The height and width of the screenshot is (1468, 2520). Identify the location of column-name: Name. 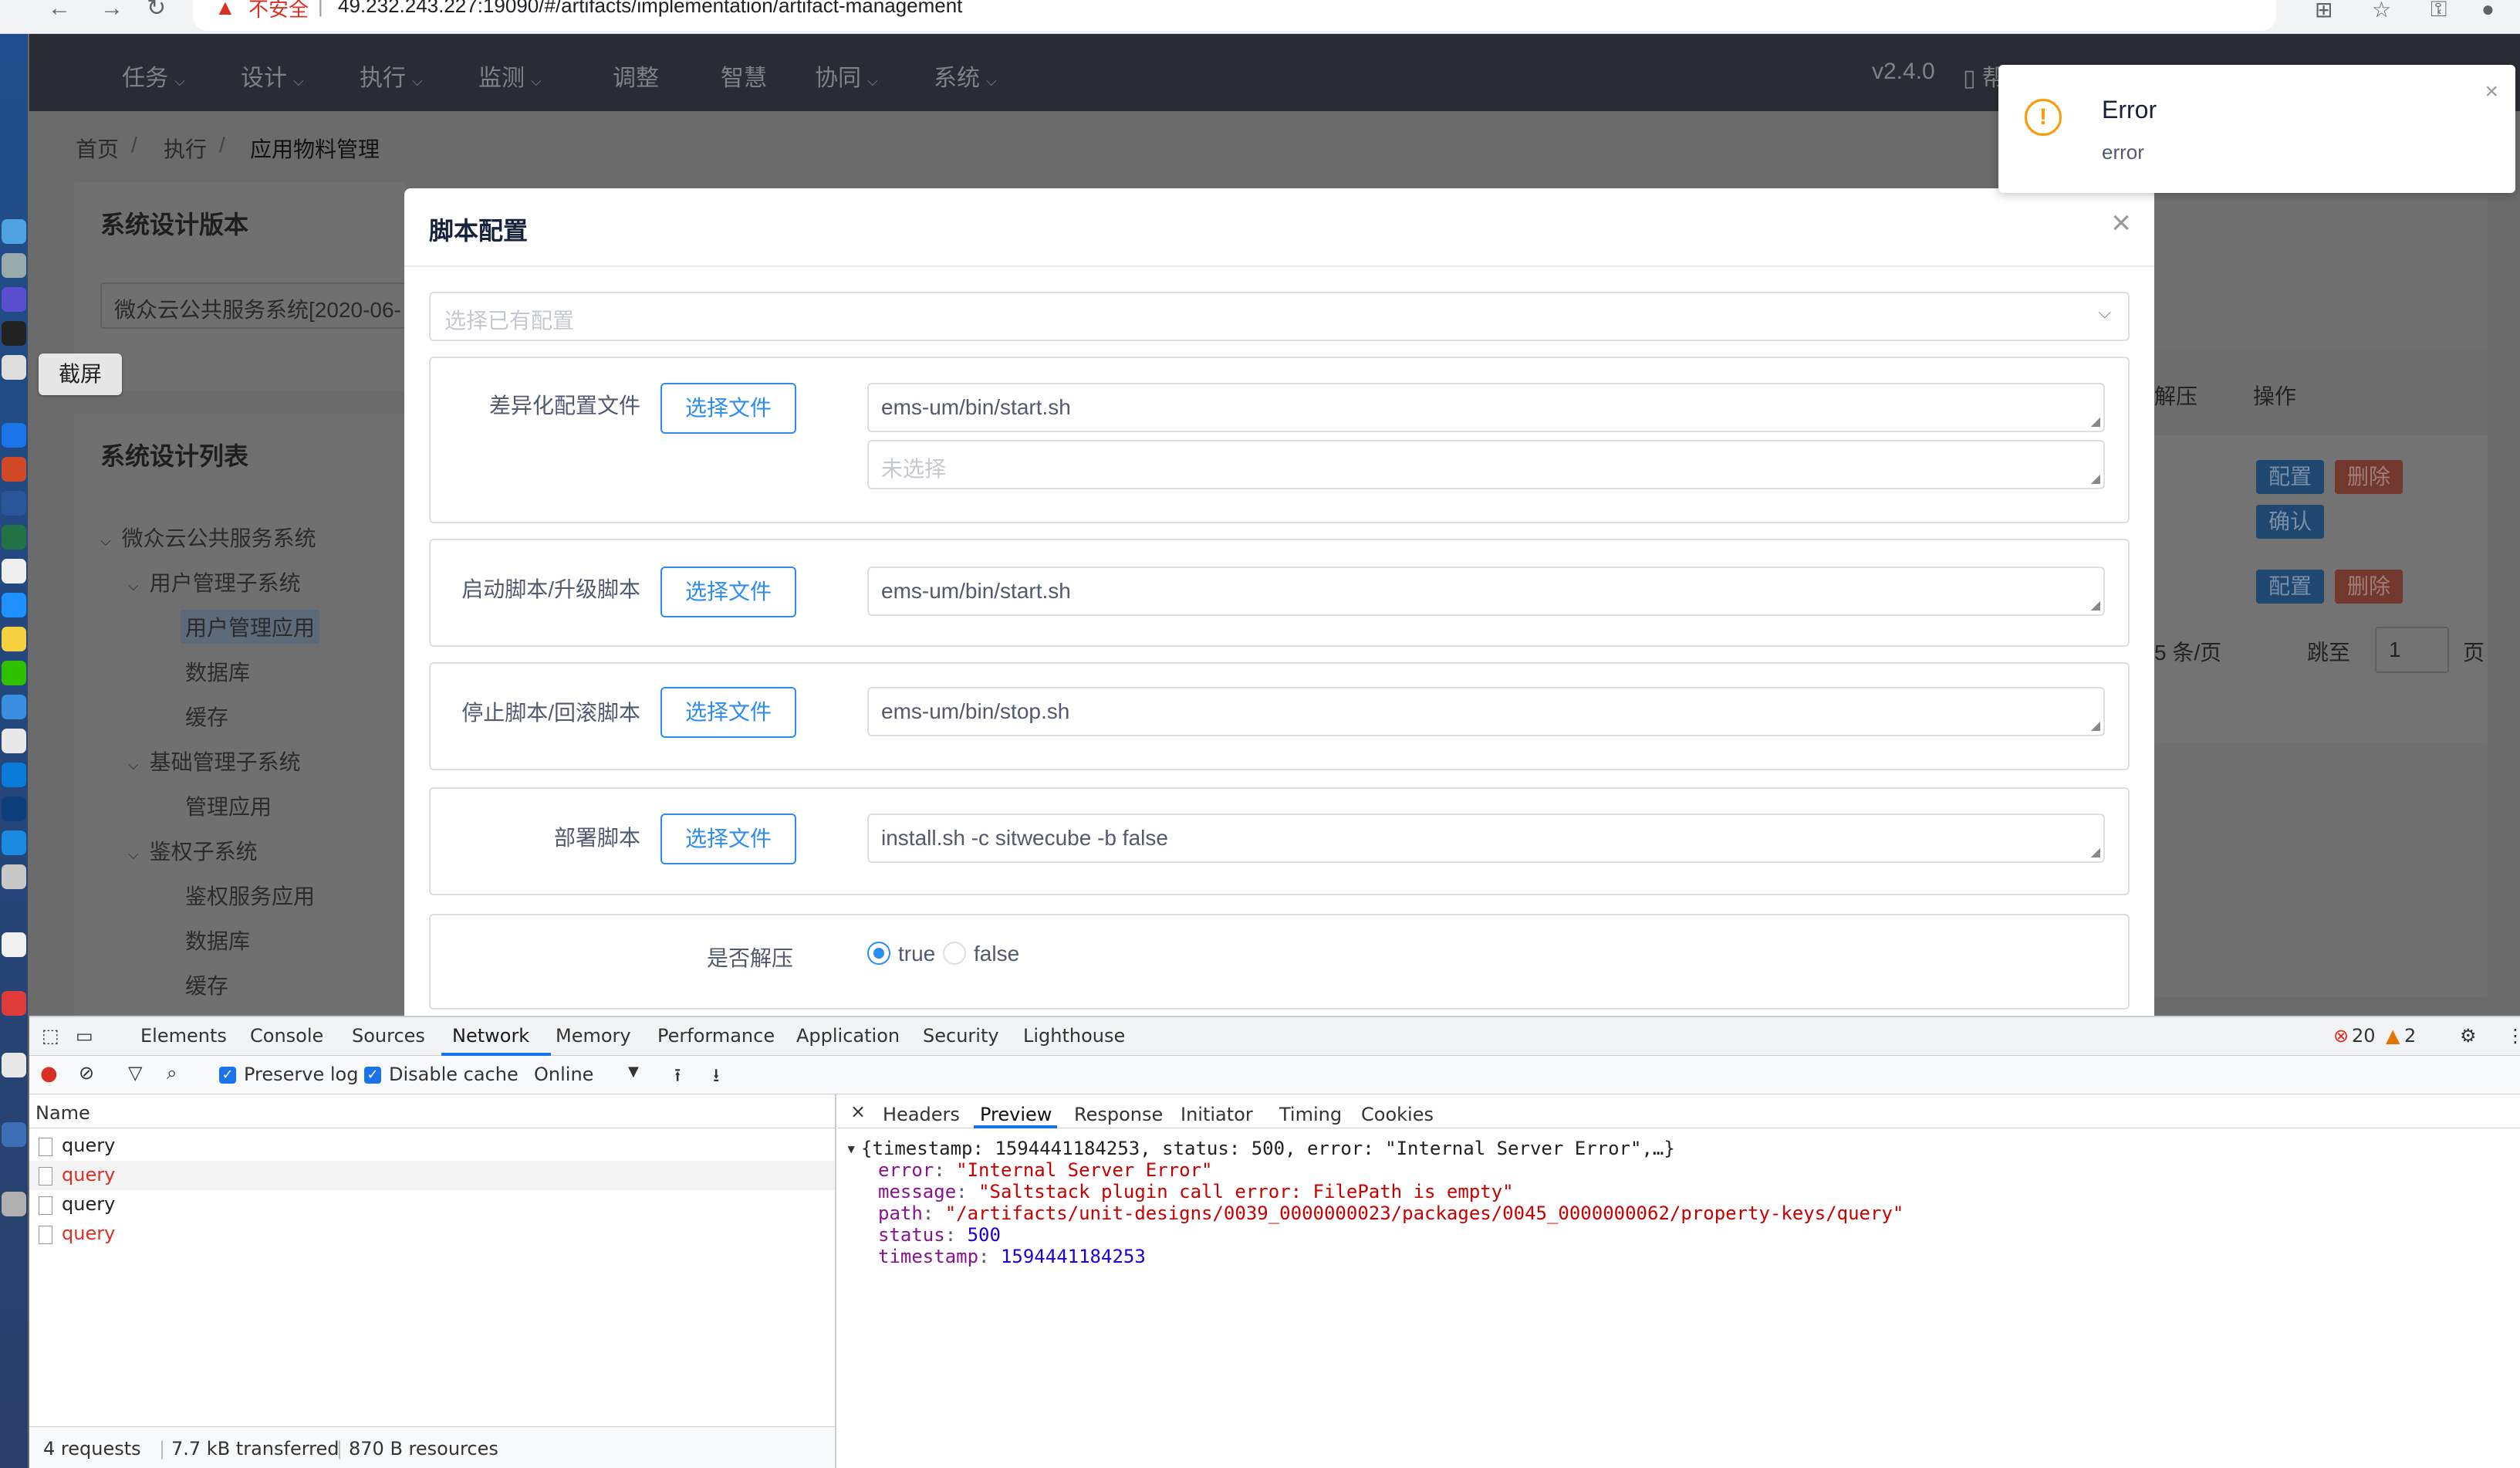
(62, 1113).